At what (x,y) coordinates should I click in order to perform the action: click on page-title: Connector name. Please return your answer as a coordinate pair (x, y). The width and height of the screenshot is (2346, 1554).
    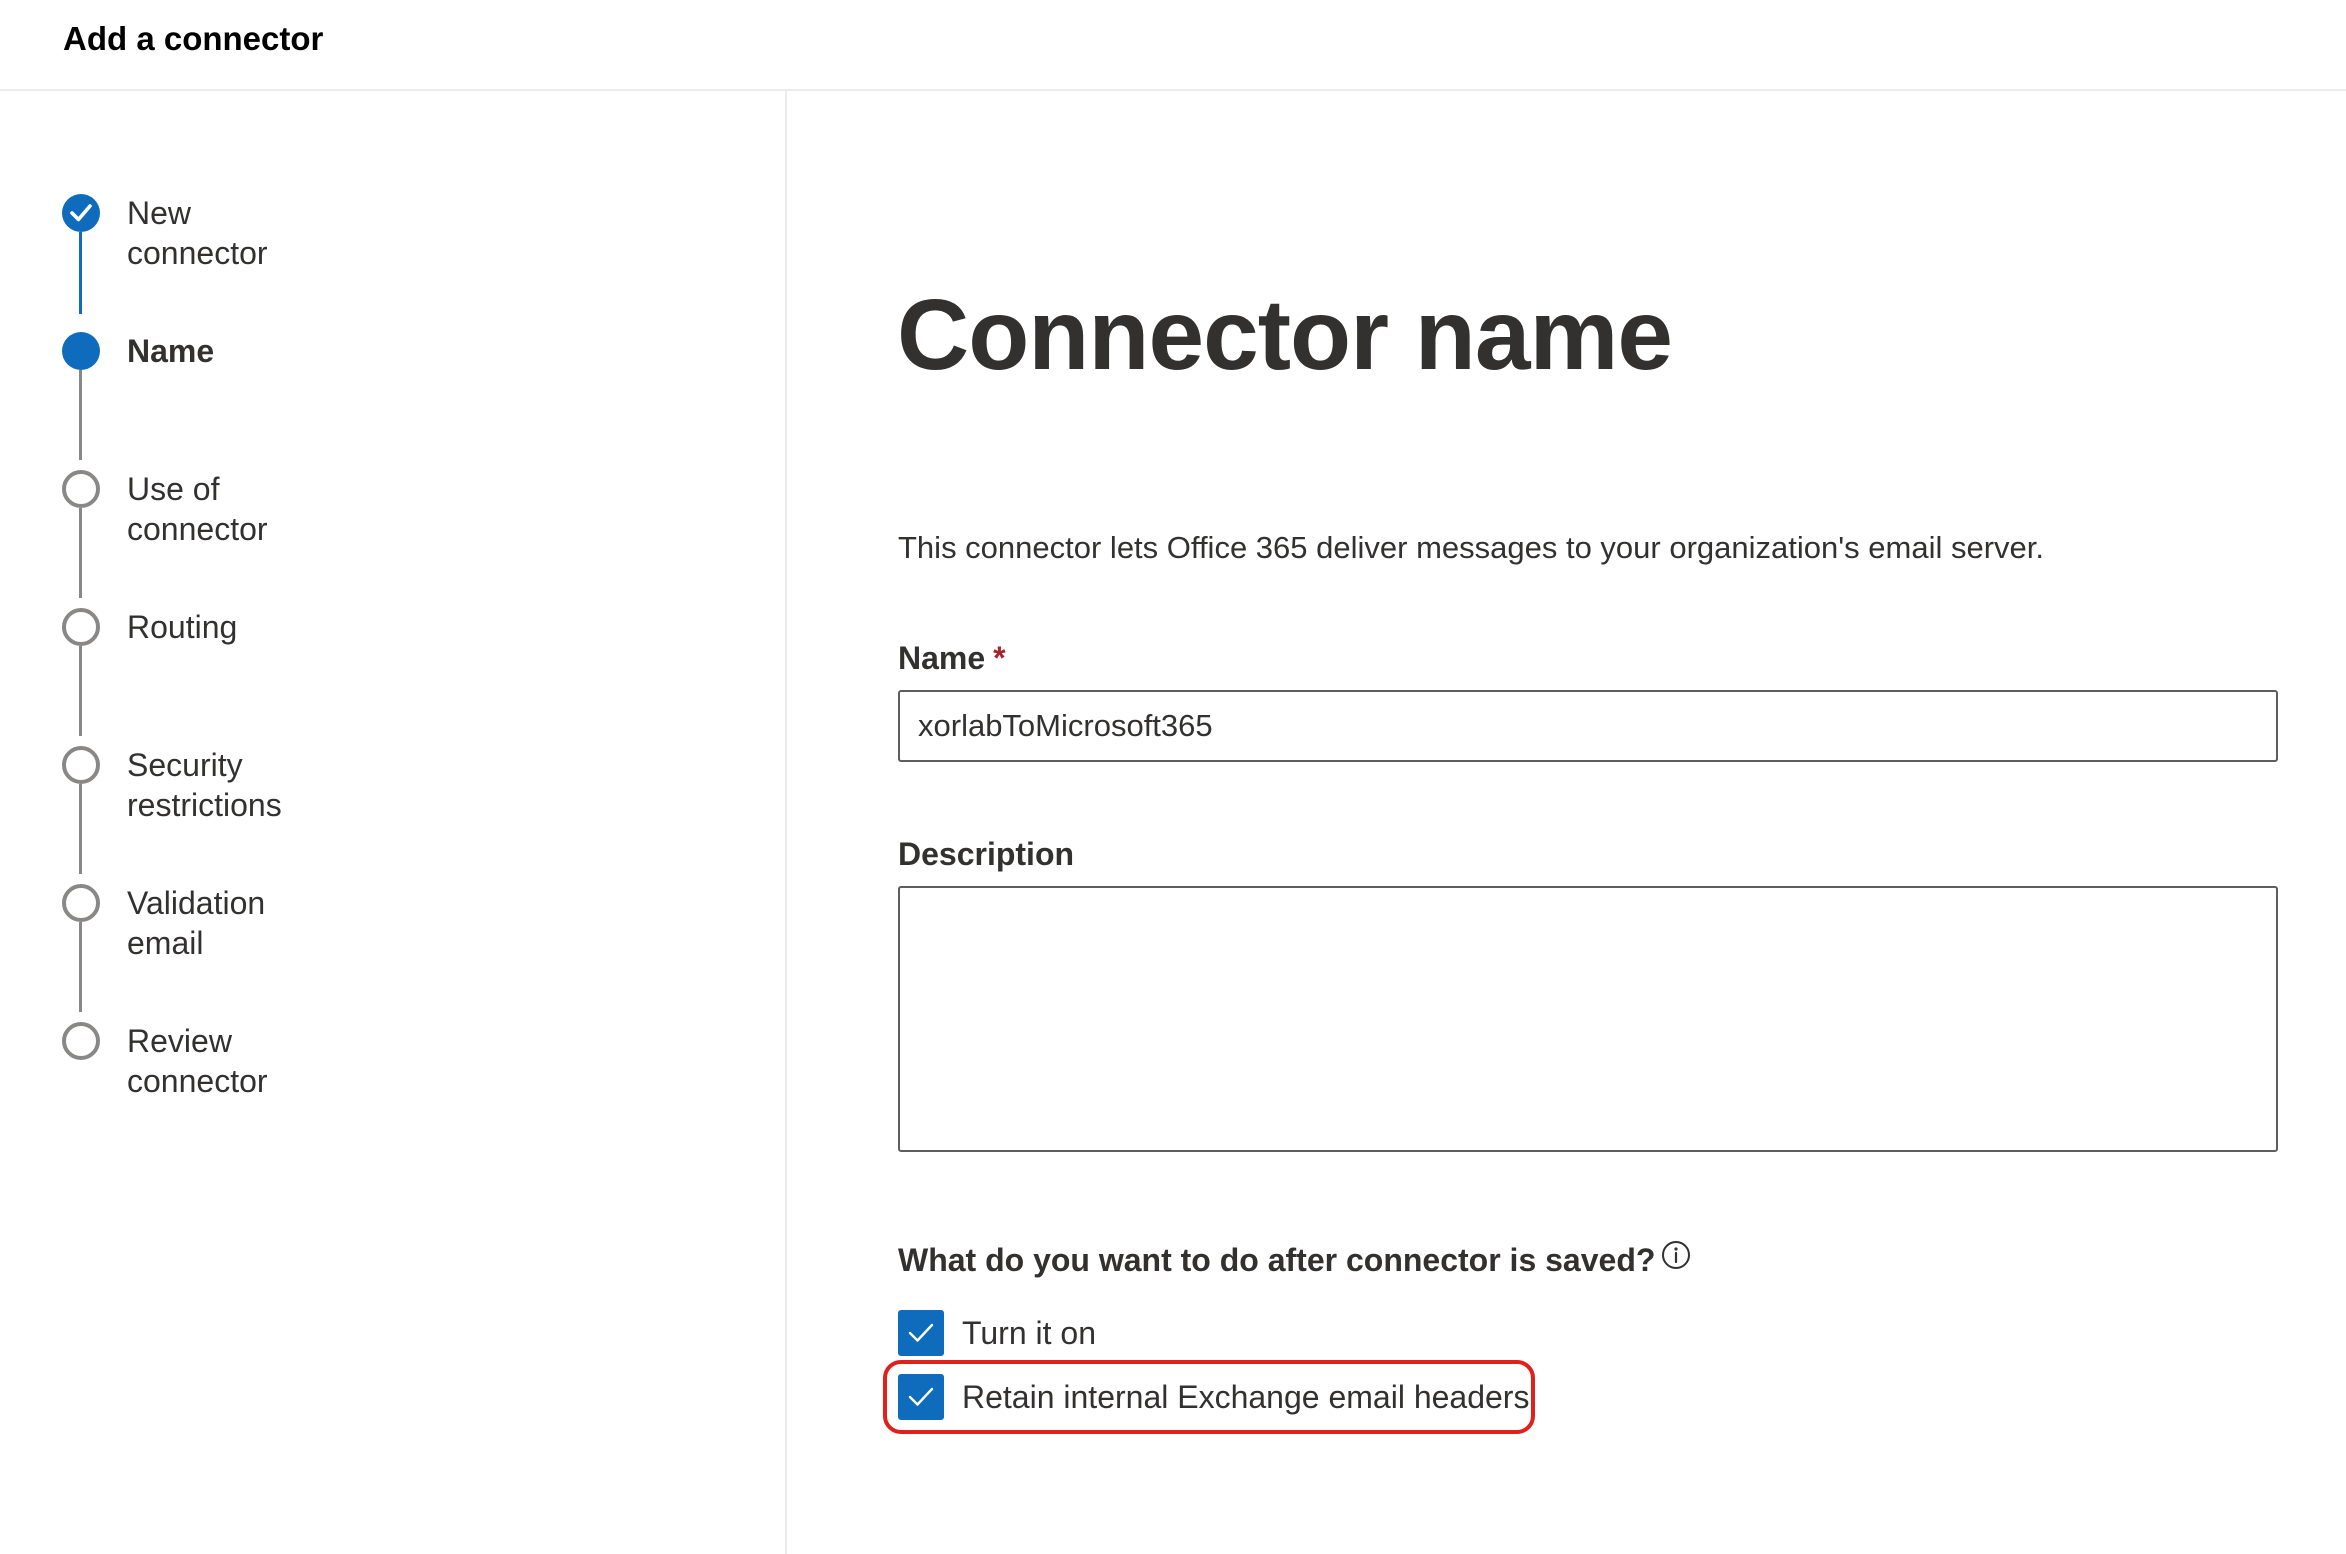
    Looking at the image, I should click on (1285, 335).